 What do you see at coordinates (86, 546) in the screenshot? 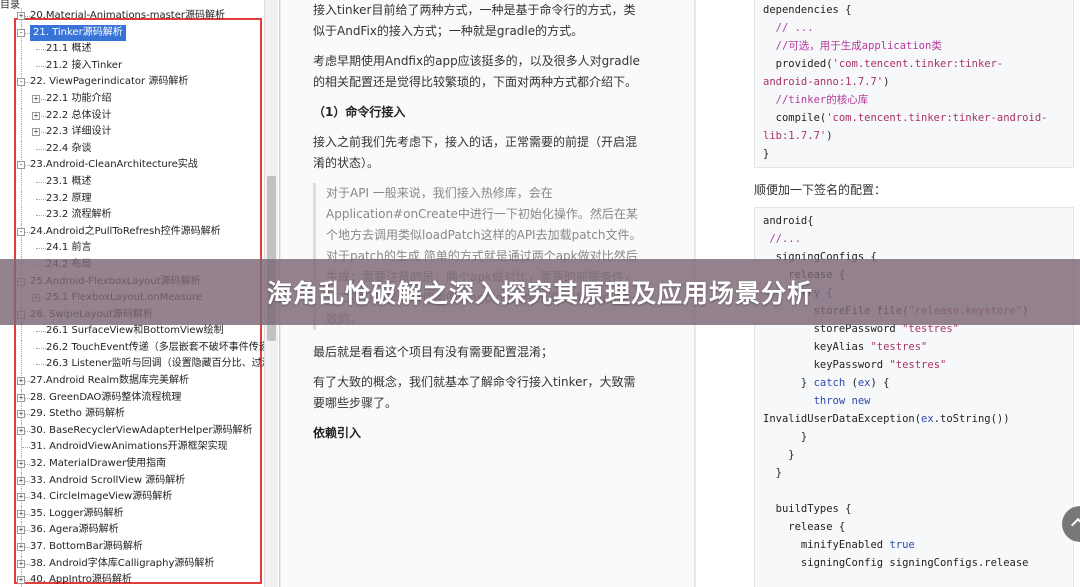
I see `tree-item-label: 37. BottomBar源码解析` at bounding box center [86, 546].